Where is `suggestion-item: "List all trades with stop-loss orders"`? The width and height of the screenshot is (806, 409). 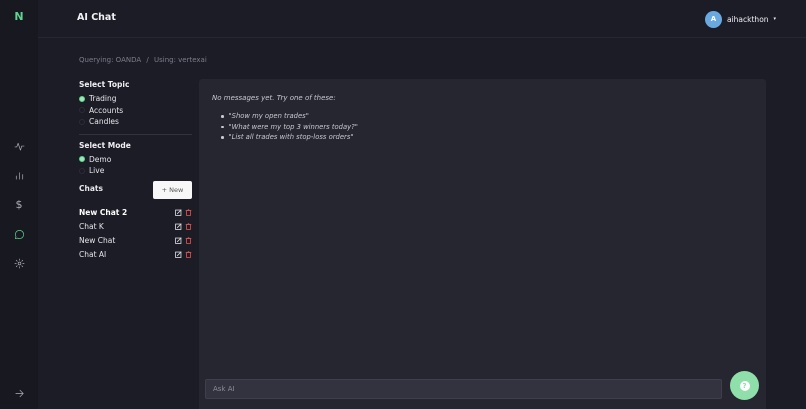
suggestion-item: "List all trades with stop-loss orders" is located at coordinates (289, 137).